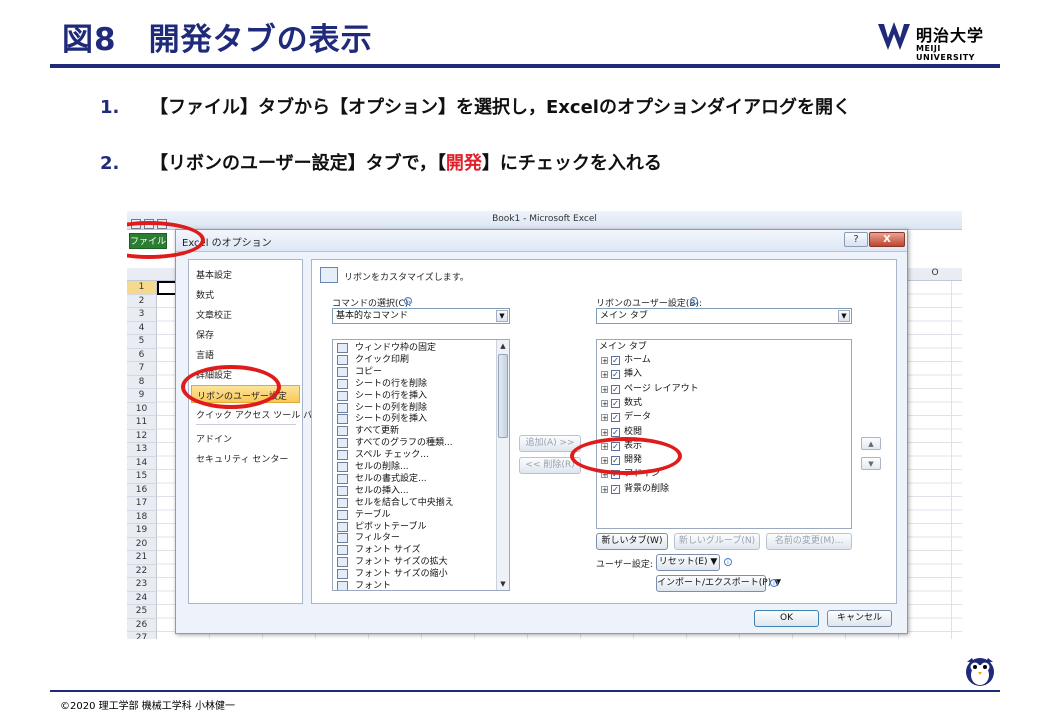  What do you see at coordinates (871, 443) in the screenshot?
I see `move-up-button: ▲` at bounding box center [871, 443].